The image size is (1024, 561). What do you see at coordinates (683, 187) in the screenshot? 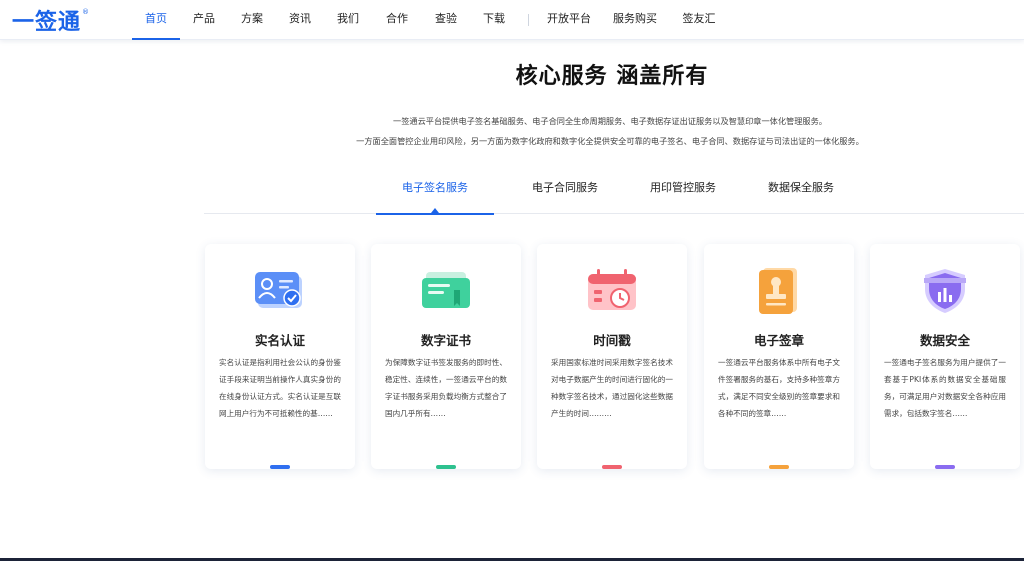
I see `tab-label: 用印管控服务` at bounding box center [683, 187].